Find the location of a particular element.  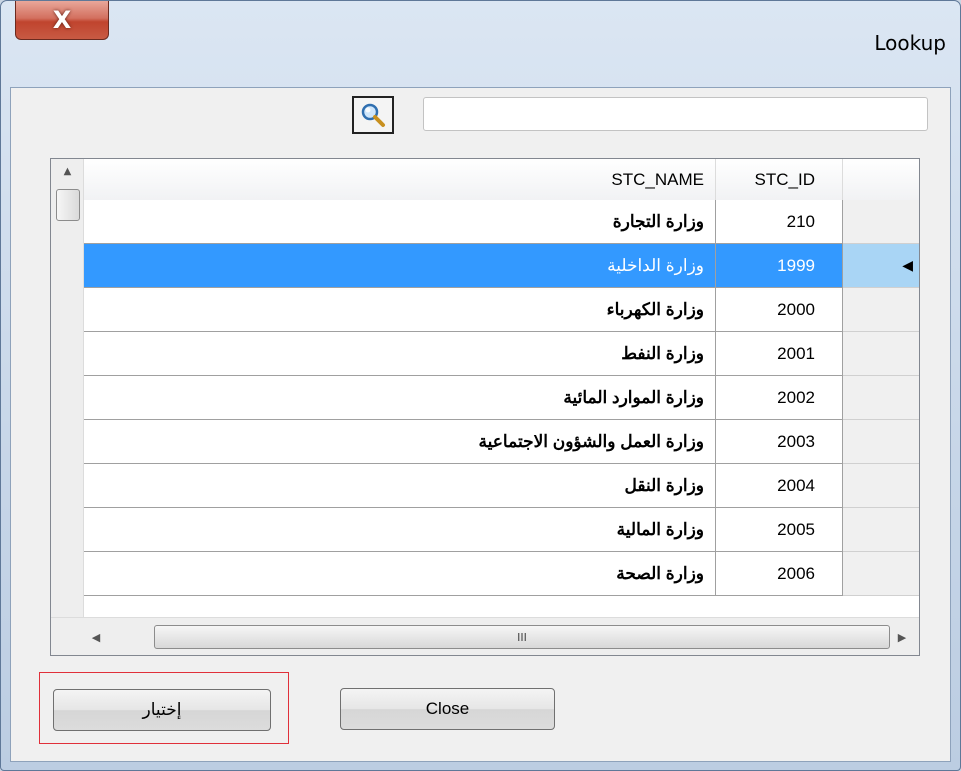

cell-stc-name: وزارة المالية is located at coordinates (400, 530).